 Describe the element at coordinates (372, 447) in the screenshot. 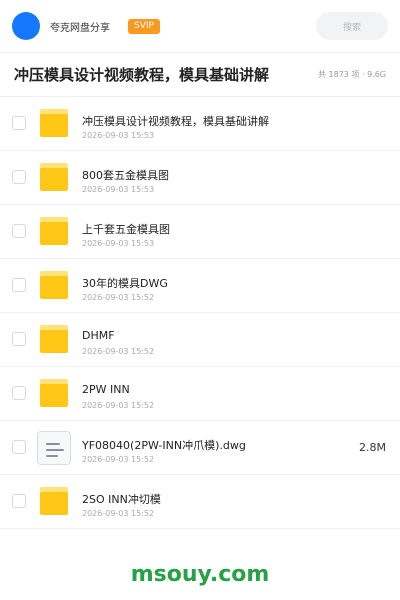

I see `file-size: 2.8M` at that location.